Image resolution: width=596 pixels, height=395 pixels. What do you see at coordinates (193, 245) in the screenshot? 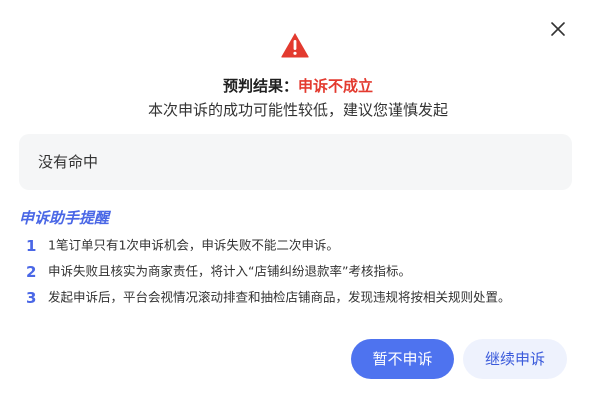
I see `tip-text: 1笔订单只有1次申诉机会，申诉失败不能二次申诉。` at bounding box center [193, 245].